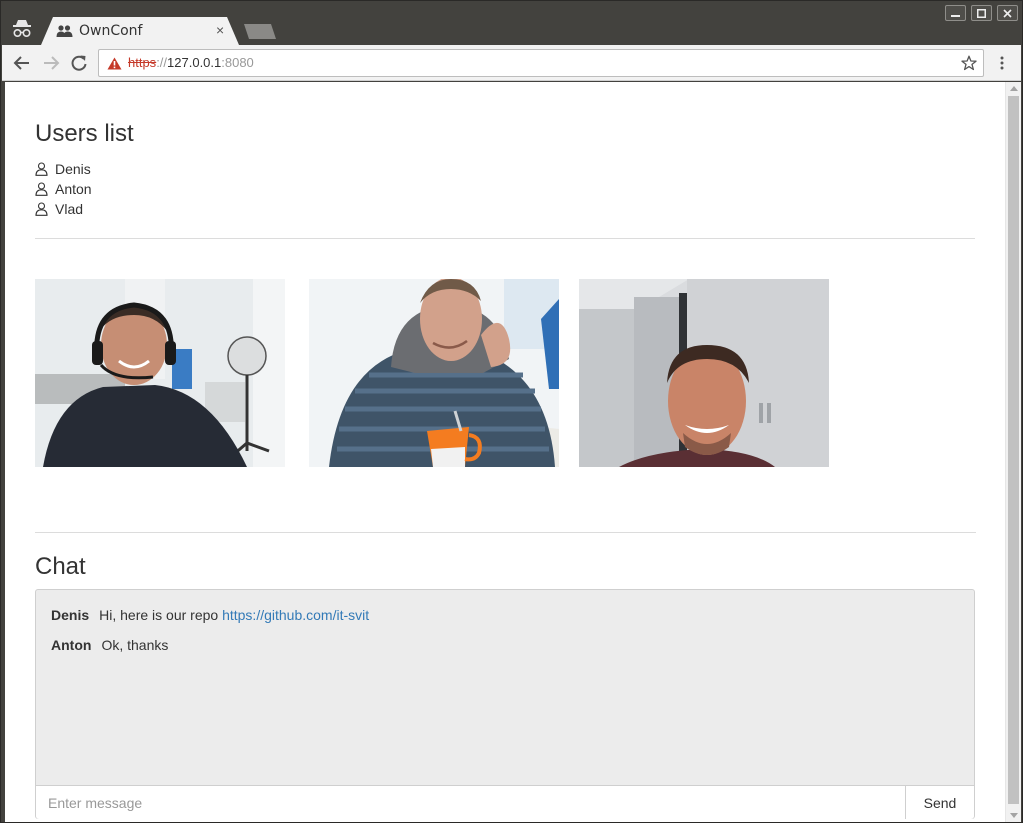 This screenshot has width=1023, height=823. Describe the element at coordinates (704, 373) in the screenshot. I see `video-vlad` at that location.